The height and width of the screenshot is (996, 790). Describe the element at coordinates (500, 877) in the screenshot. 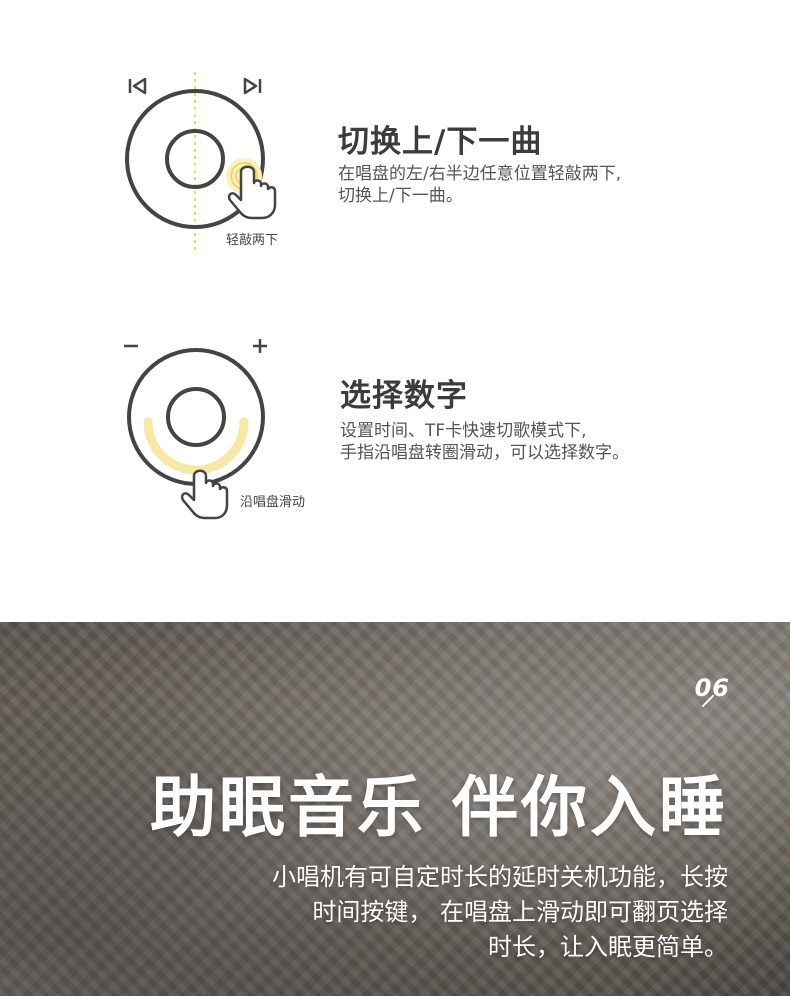

I see `banner-body-line1: 小唱机有可自定时长的延时关机功能，长按` at that location.